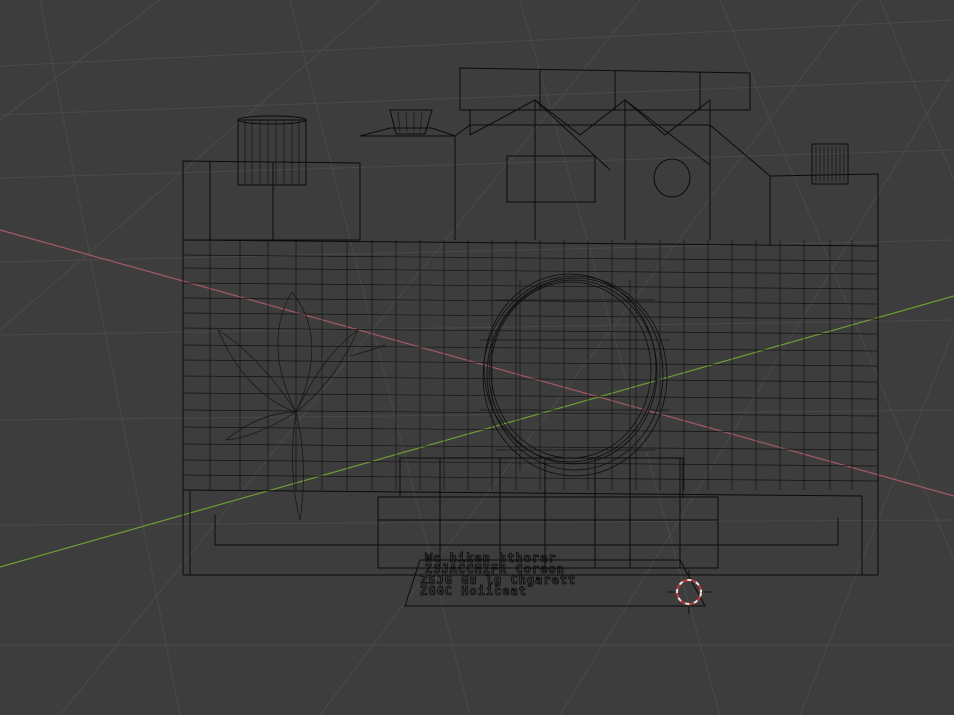  What do you see at coordinates (689, 592) in the screenshot?
I see `3d-cursor-icon` at bounding box center [689, 592].